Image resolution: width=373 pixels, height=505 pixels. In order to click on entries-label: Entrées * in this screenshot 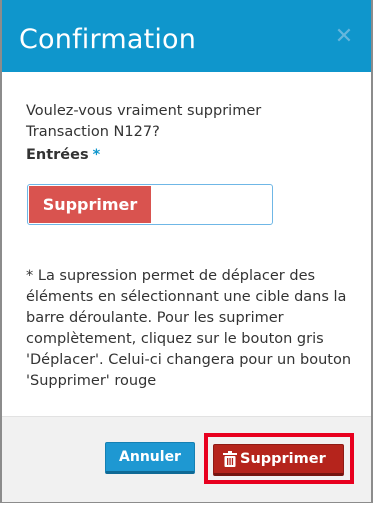, I will do `click(63, 155)`.